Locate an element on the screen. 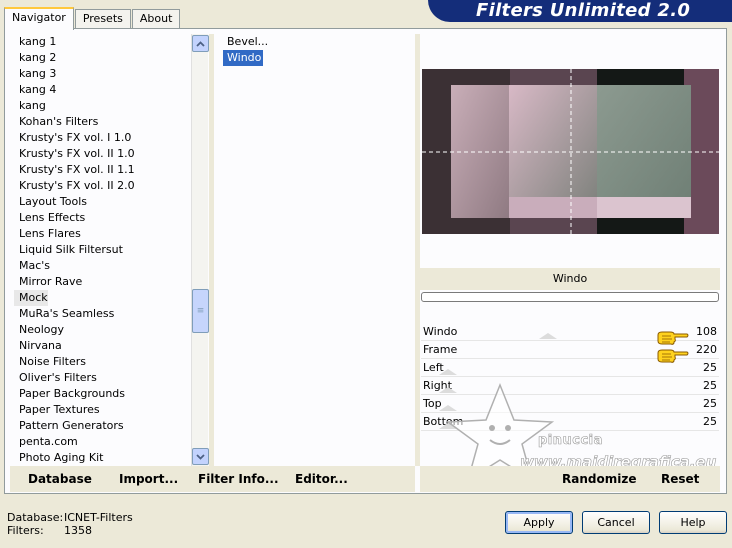 This screenshot has width=732, height=548. filters-label: Filters: is located at coordinates (25, 530).